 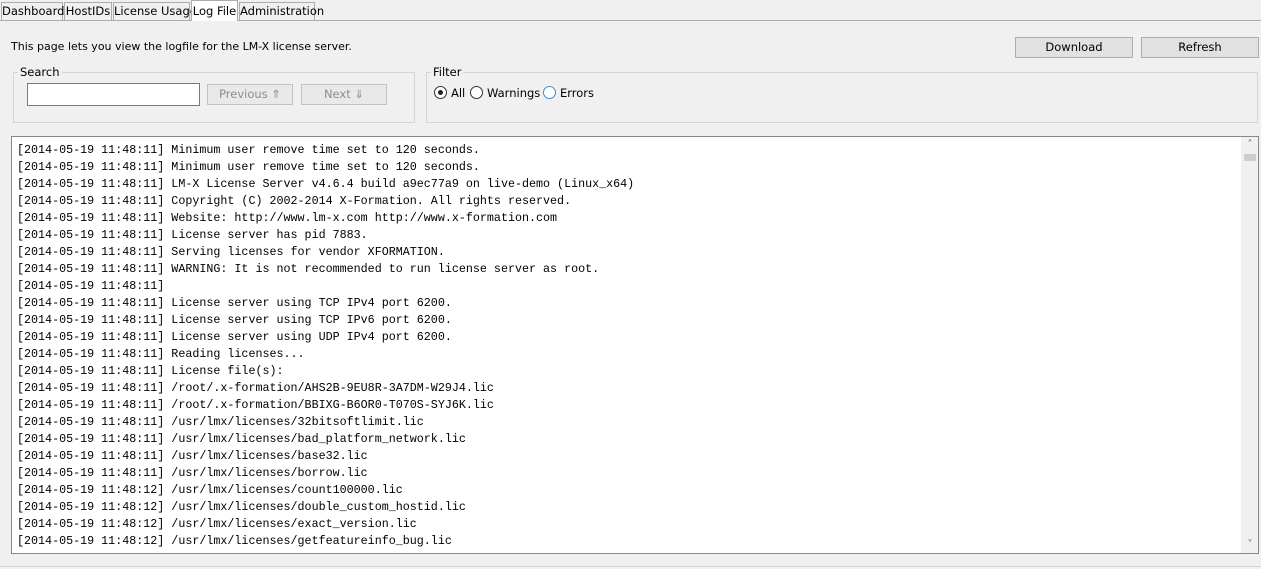 What do you see at coordinates (250, 94) in the screenshot?
I see `previous-button: Previous ⇑` at bounding box center [250, 94].